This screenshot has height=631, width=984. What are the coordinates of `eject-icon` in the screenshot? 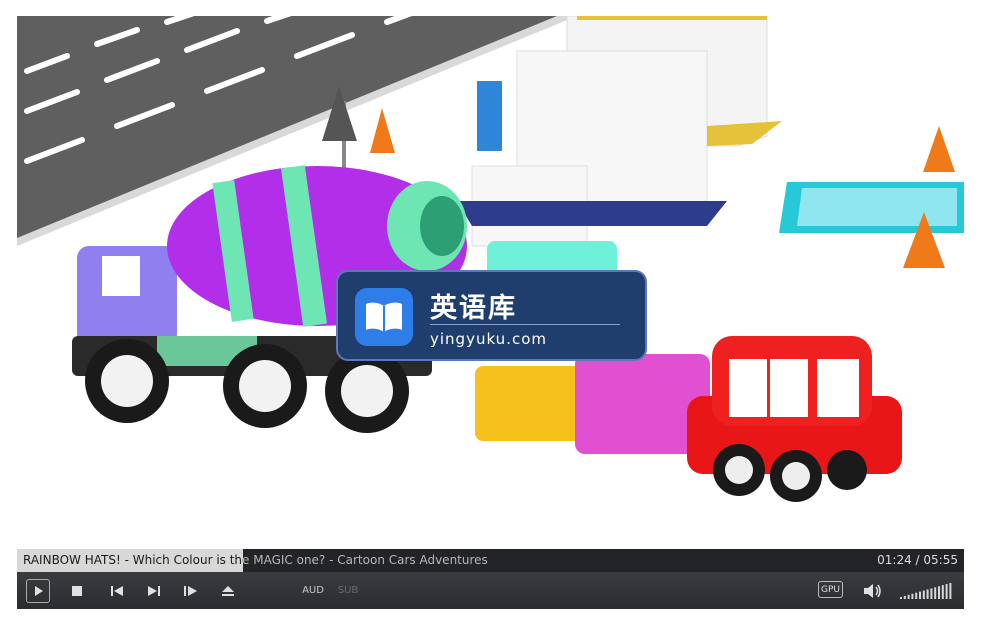 It's located at (228, 590).